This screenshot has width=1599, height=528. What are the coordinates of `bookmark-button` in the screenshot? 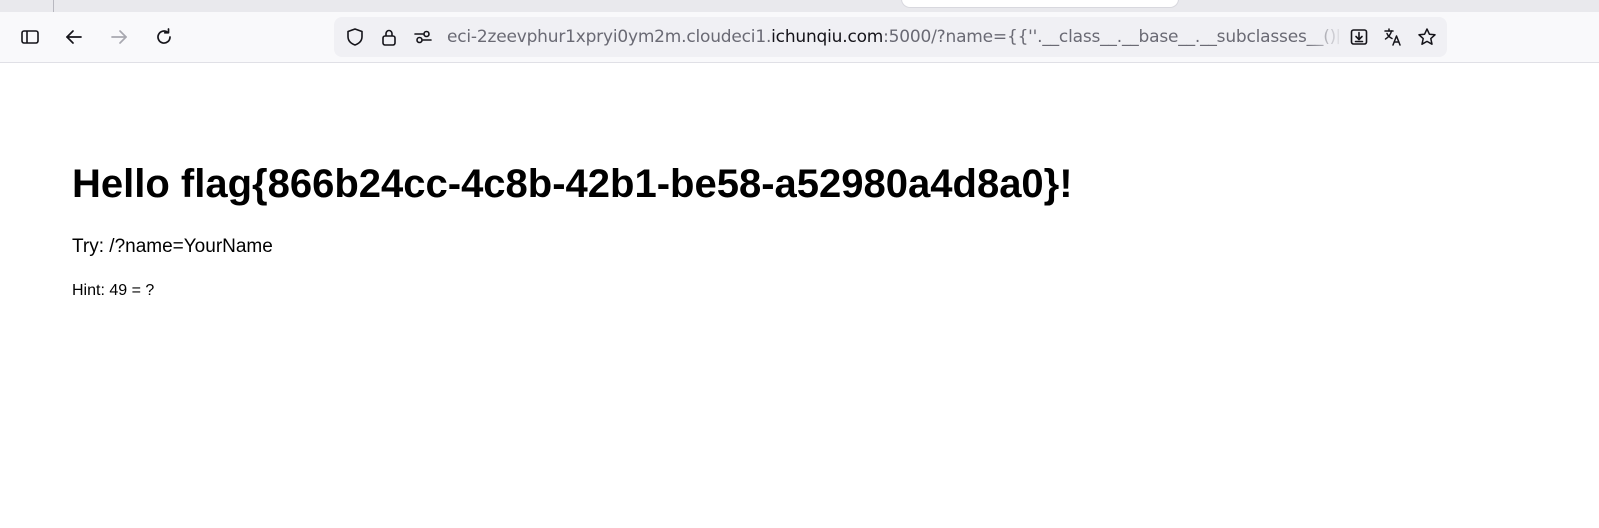 It's located at (1427, 37).